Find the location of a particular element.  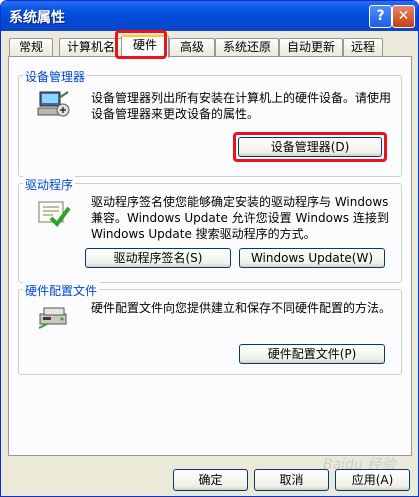

window-title: 系统属性 is located at coordinates (37, 18).